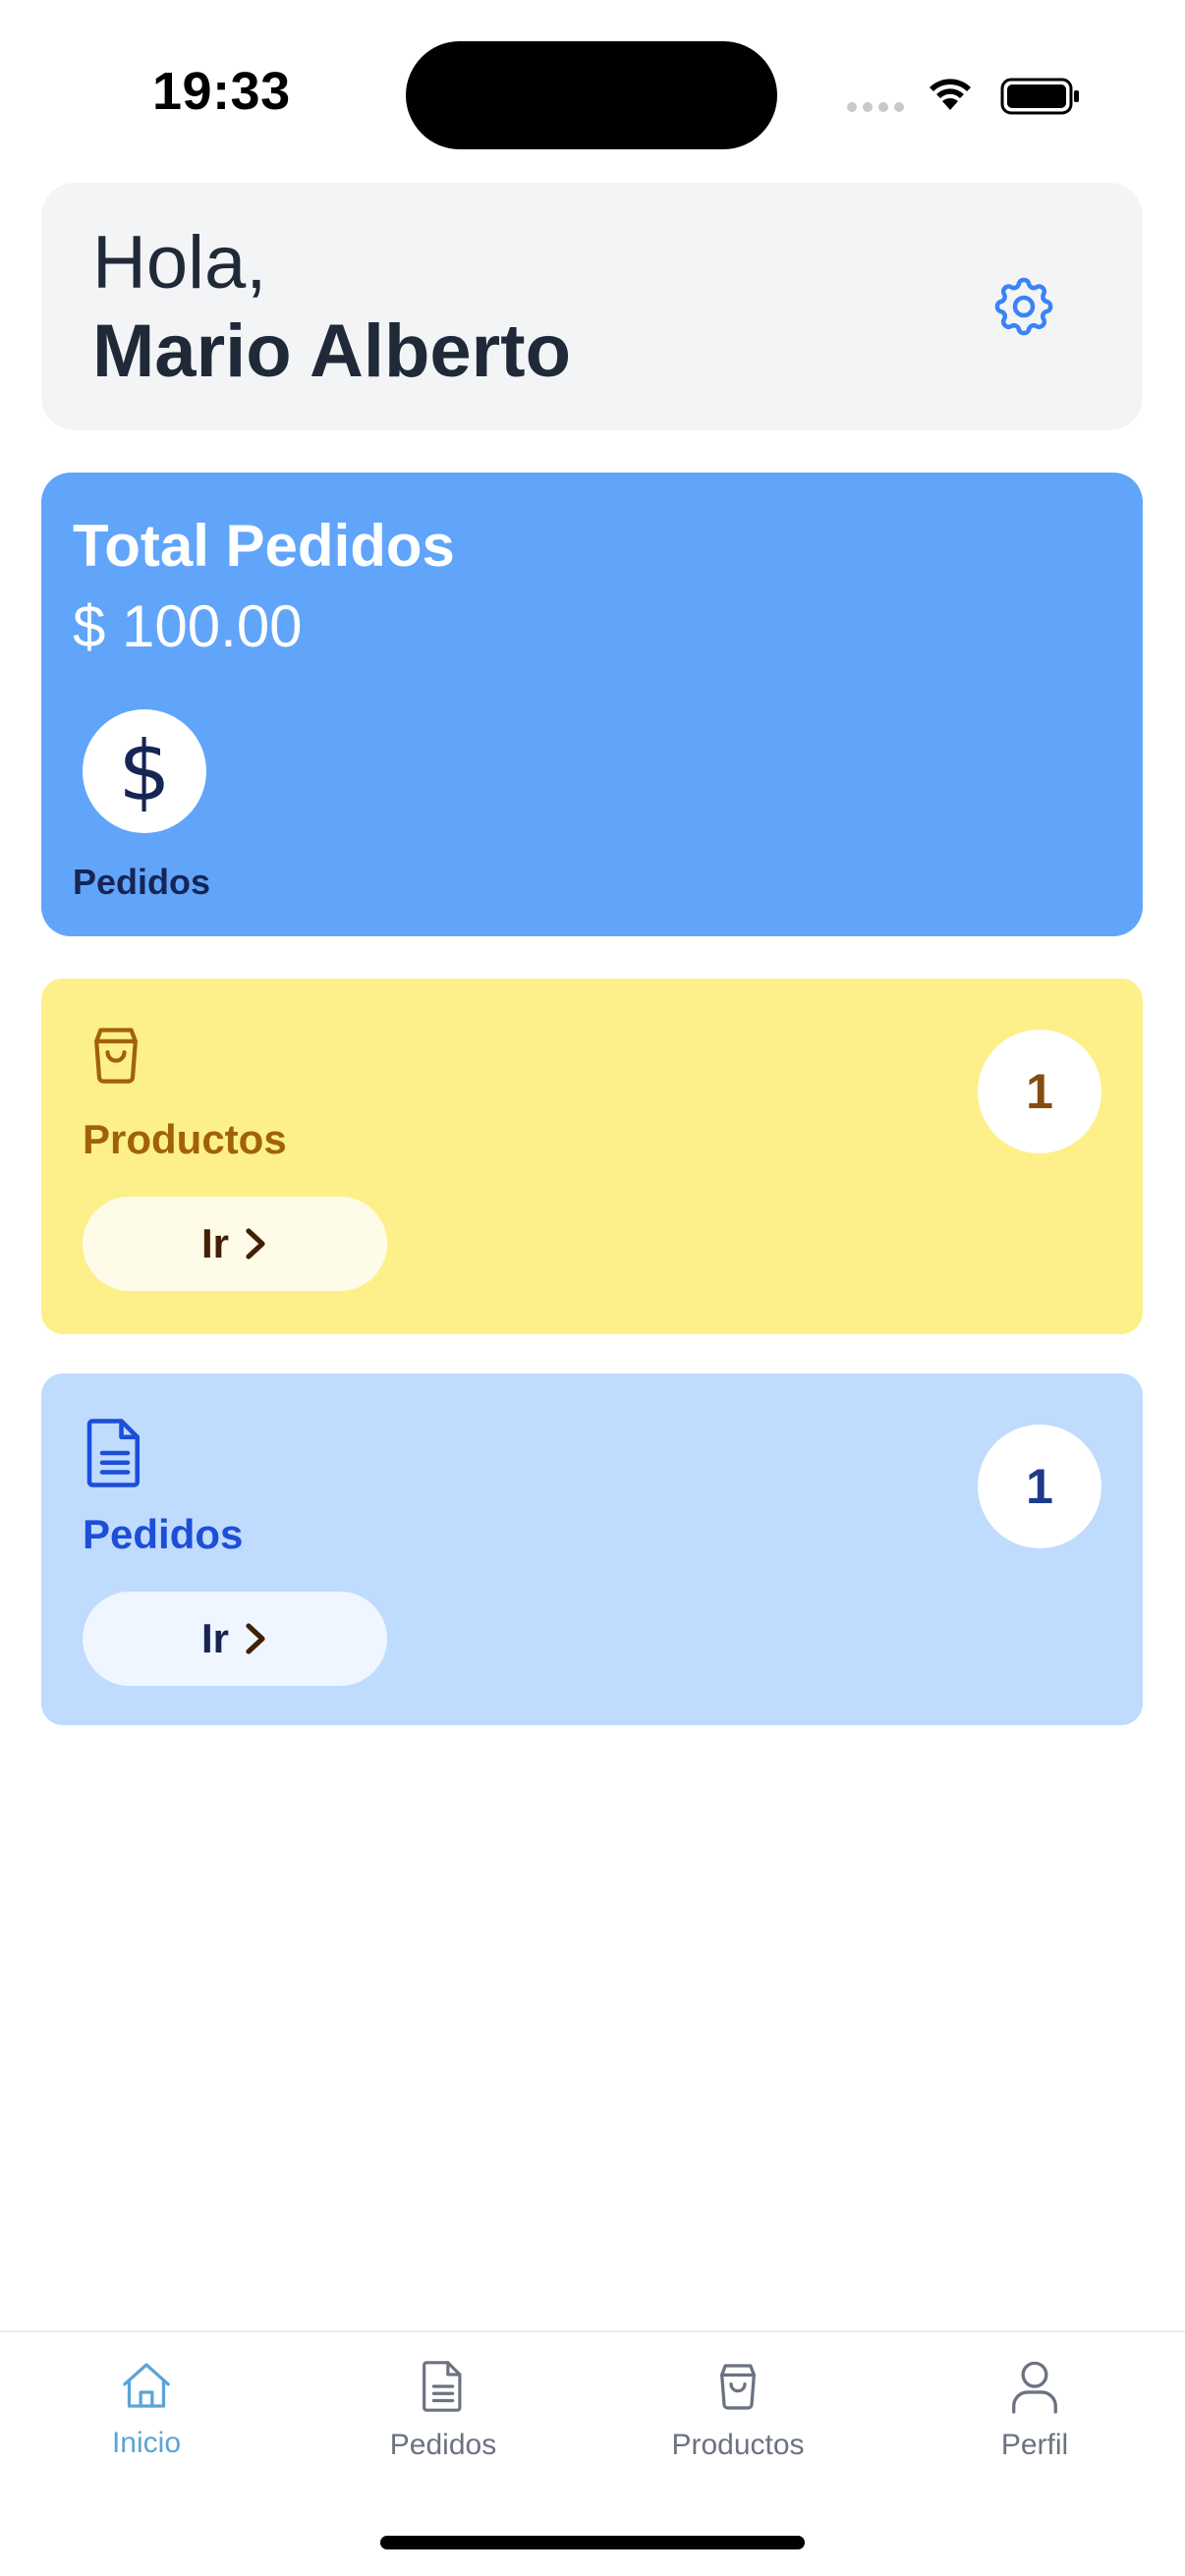 This screenshot has width=1185, height=2576. I want to click on settings-button, so click(1024, 306).